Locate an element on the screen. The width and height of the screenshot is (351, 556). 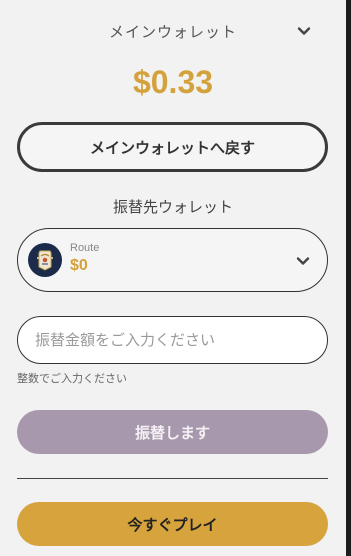
amount-hint: 整数でご入力ください is located at coordinates (72, 378).